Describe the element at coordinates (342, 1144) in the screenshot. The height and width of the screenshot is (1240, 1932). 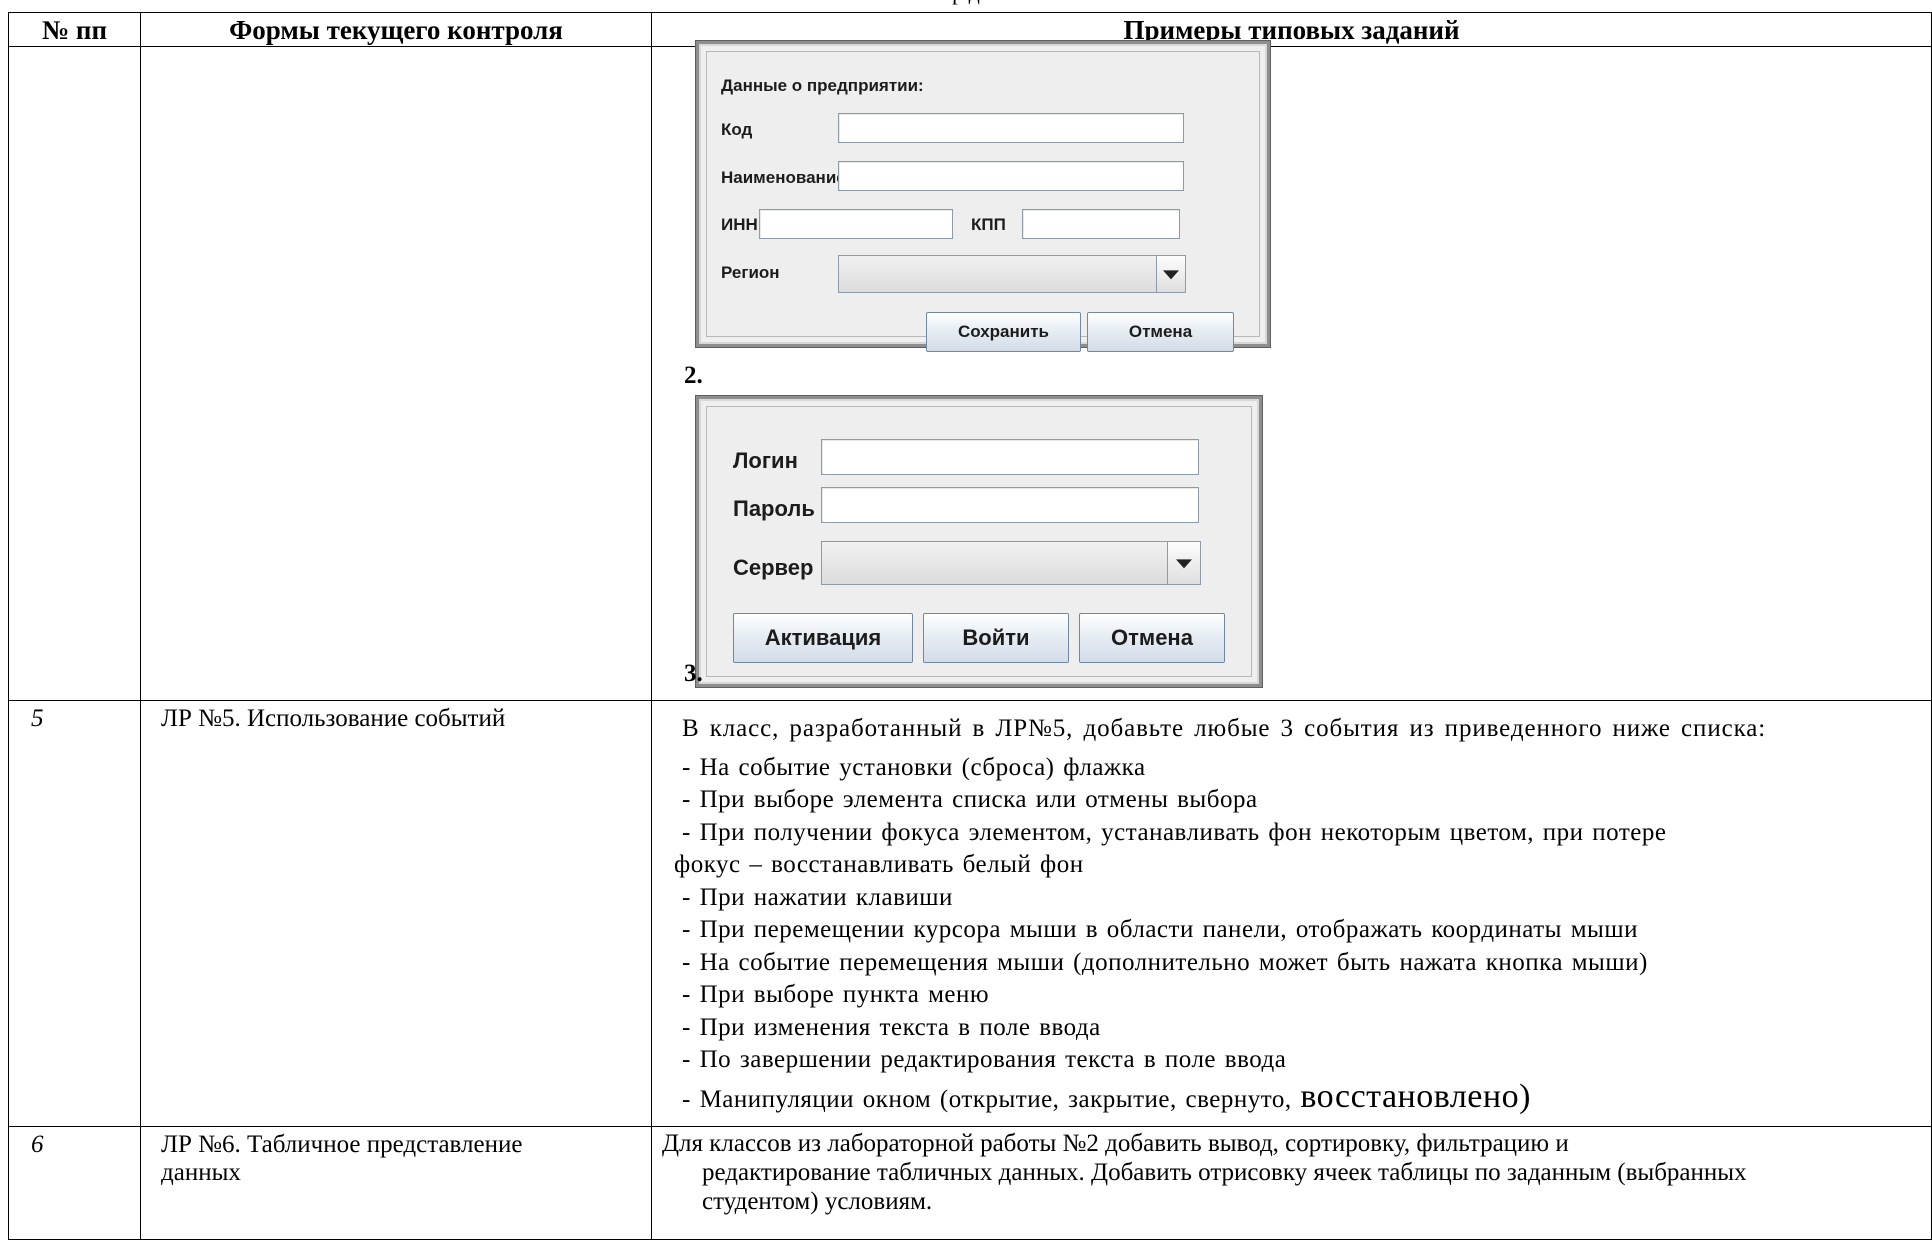
I see `control-form-line: ЛР №6. Табличное представление` at that location.